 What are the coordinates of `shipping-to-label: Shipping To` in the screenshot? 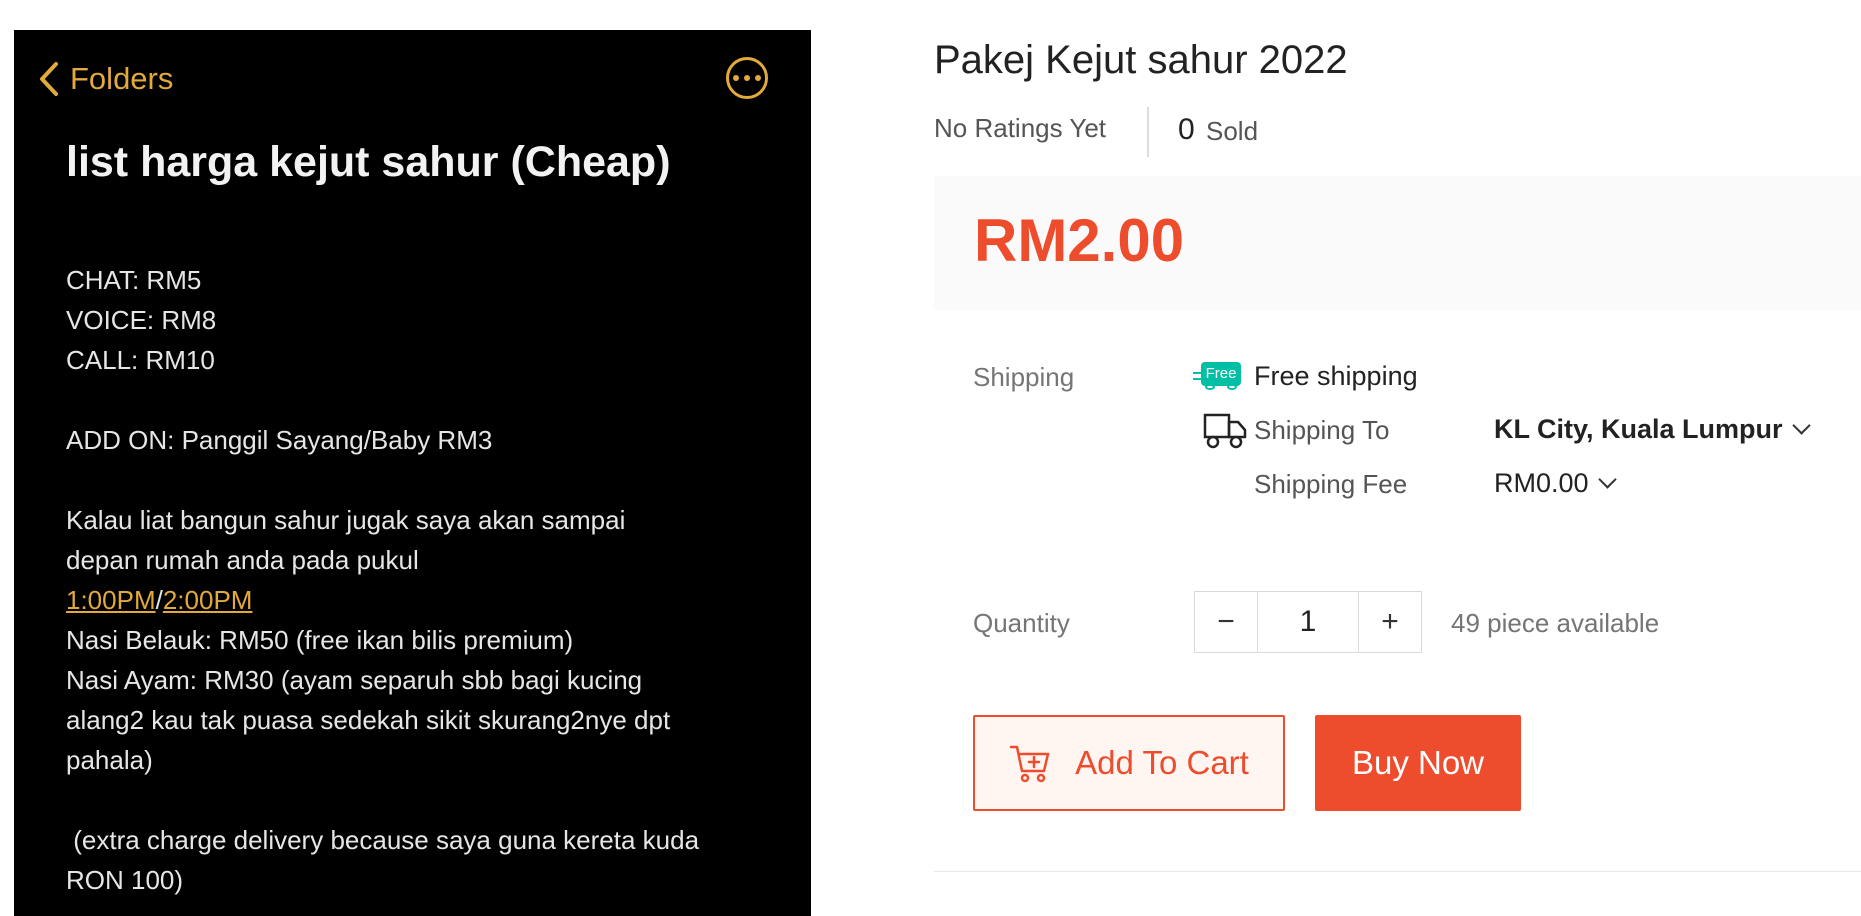 It's located at (1322, 430).